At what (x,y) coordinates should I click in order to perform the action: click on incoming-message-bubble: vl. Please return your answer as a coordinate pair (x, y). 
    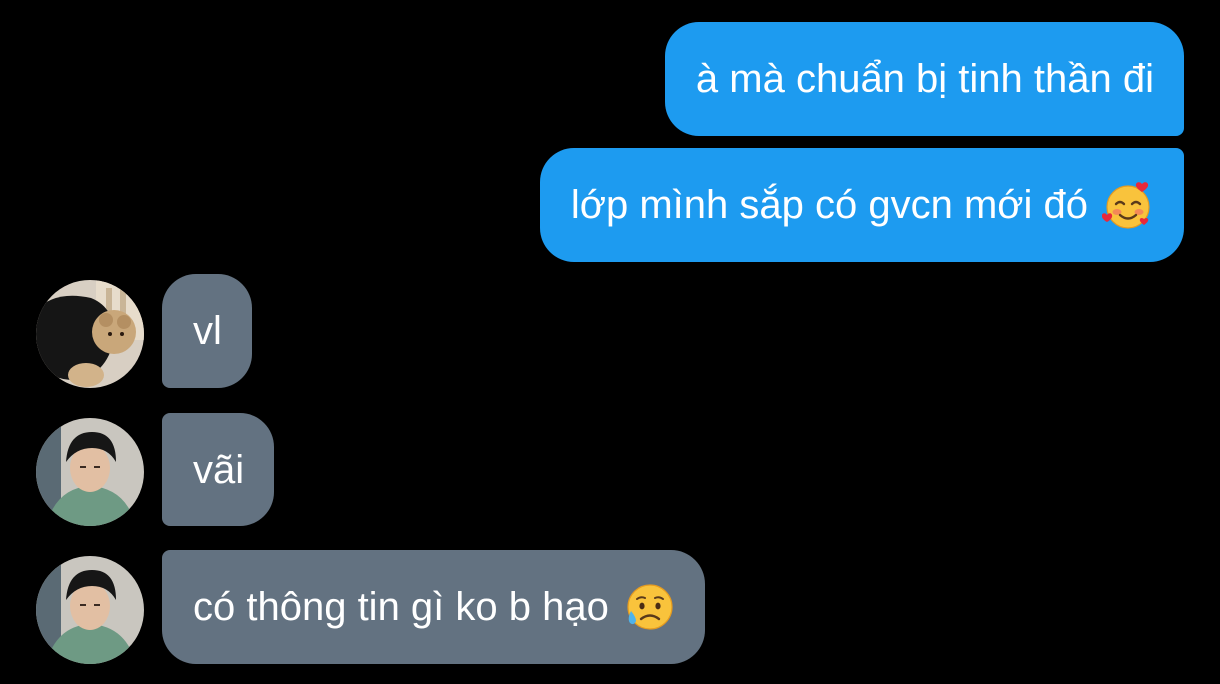
    Looking at the image, I should click on (207, 331).